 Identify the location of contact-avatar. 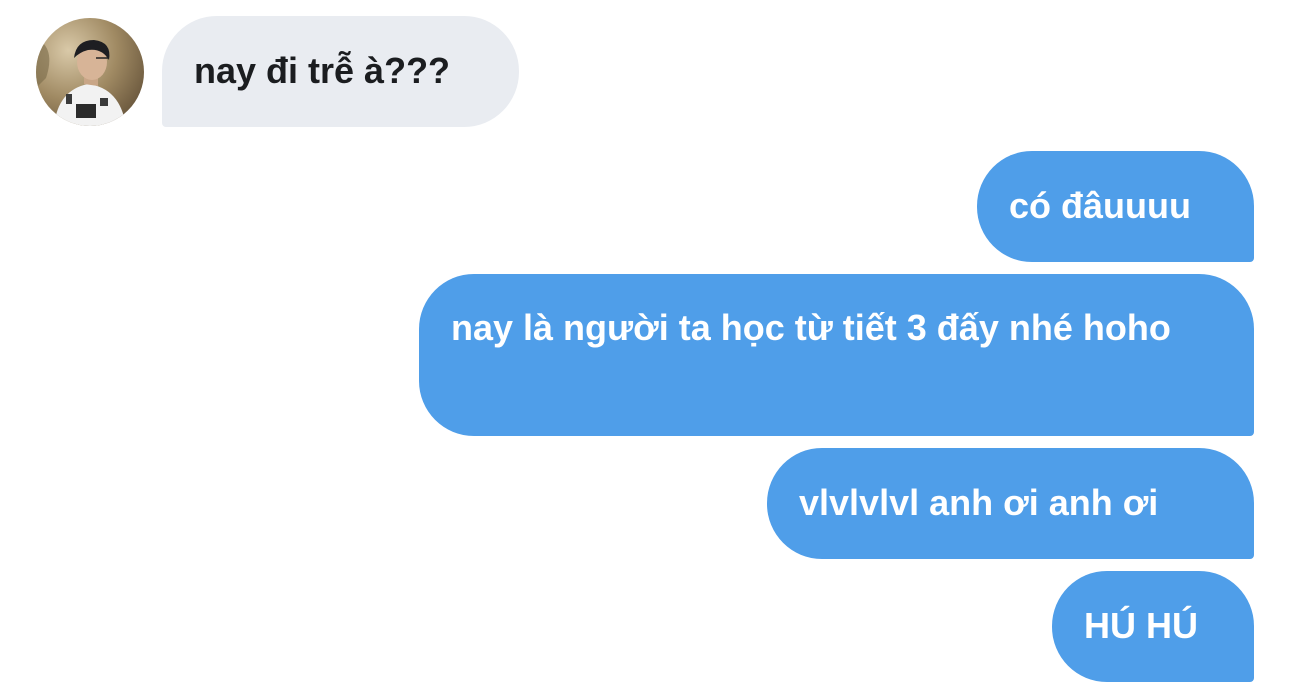
(90, 72).